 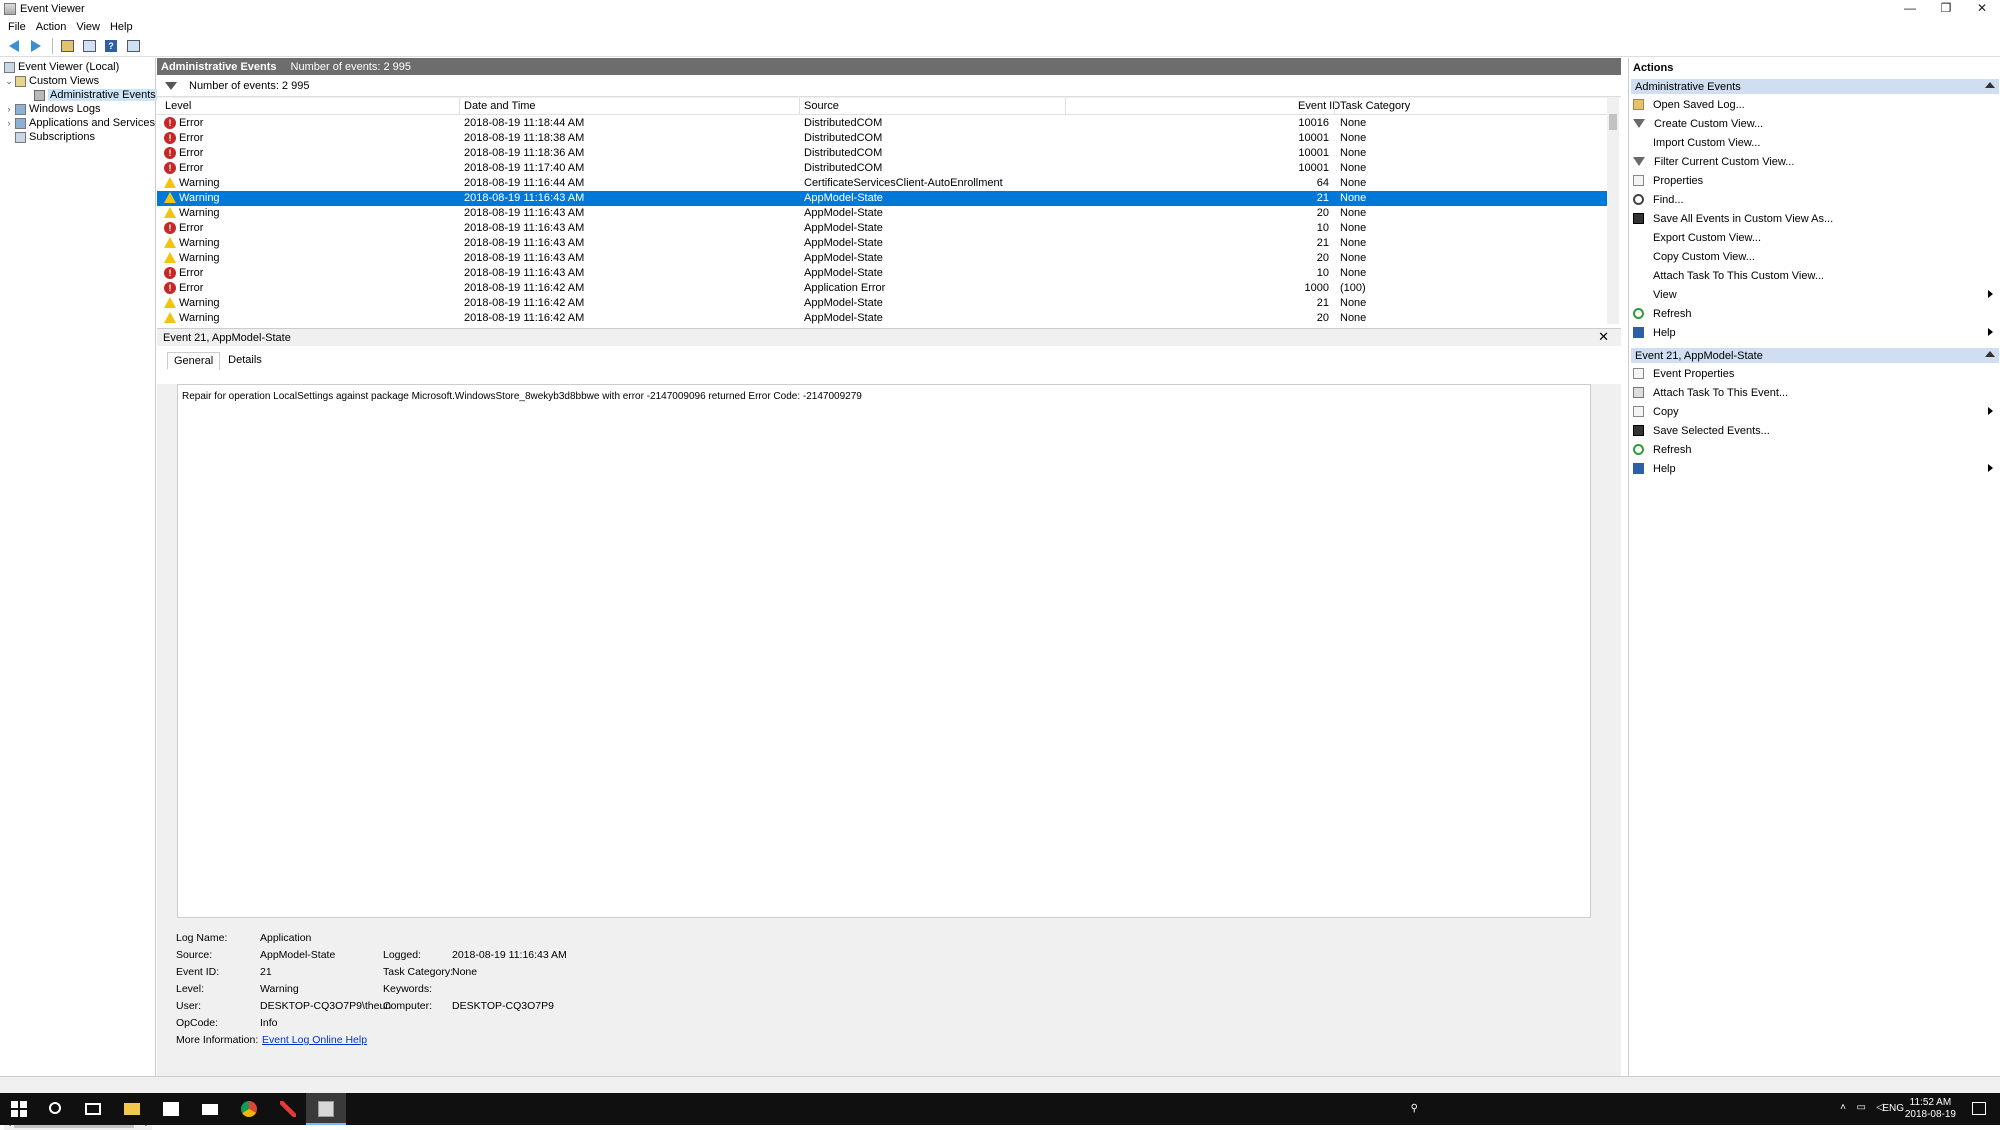 I want to click on col-header-source: Source, so click(x=821, y=106).